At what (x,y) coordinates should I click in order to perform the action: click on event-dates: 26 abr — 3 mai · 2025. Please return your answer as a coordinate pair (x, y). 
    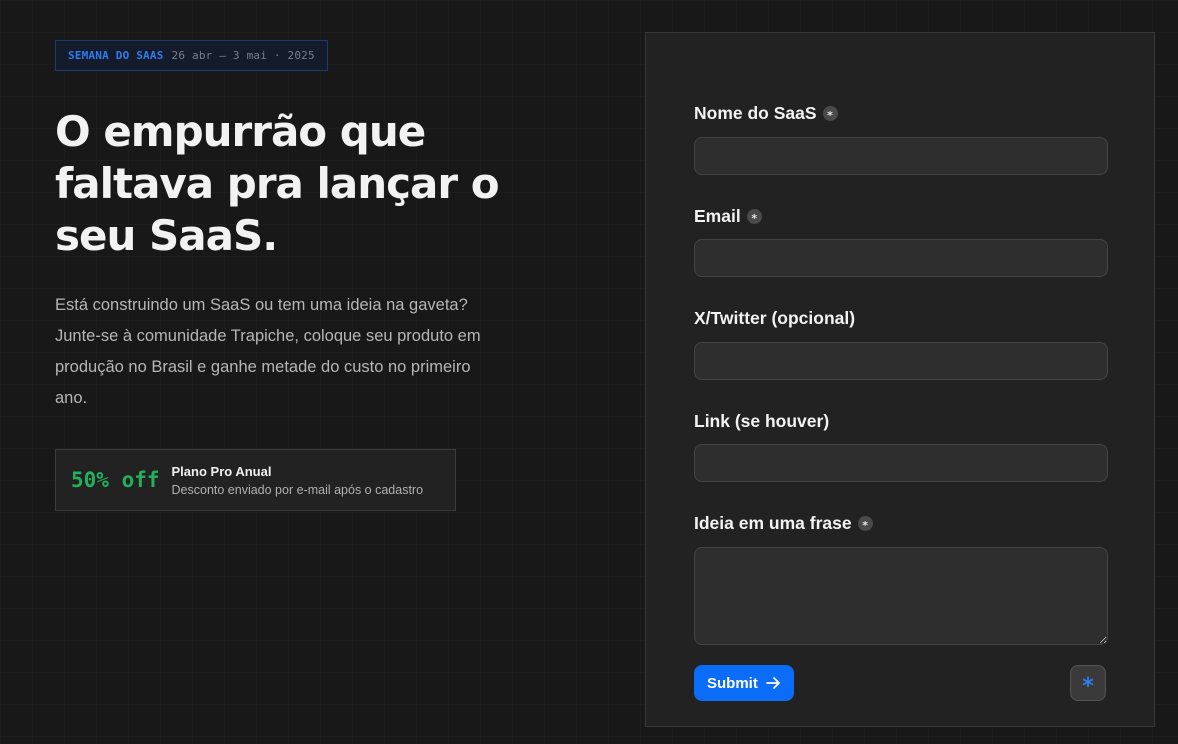
    Looking at the image, I should click on (243, 55).